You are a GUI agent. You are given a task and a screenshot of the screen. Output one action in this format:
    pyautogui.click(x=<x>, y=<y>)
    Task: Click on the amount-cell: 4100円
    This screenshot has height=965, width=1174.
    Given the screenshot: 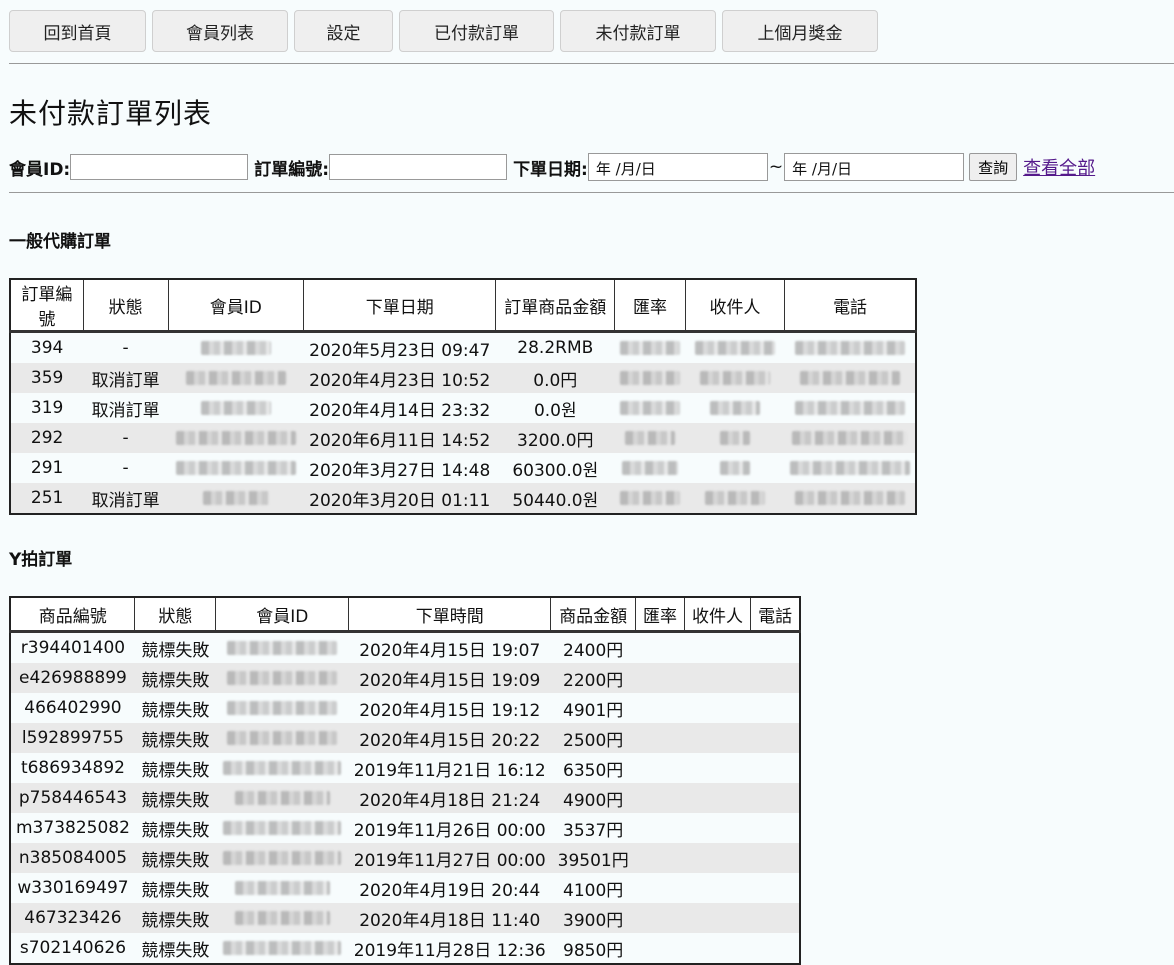 What is the action you would take?
    pyautogui.click(x=593, y=888)
    